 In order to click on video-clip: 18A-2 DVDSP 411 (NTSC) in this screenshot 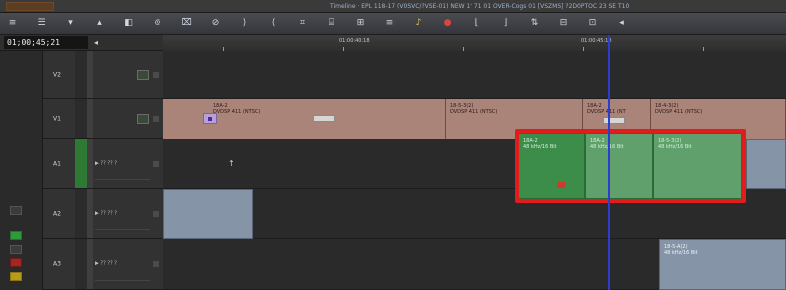, I will do `click(304, 119)`.